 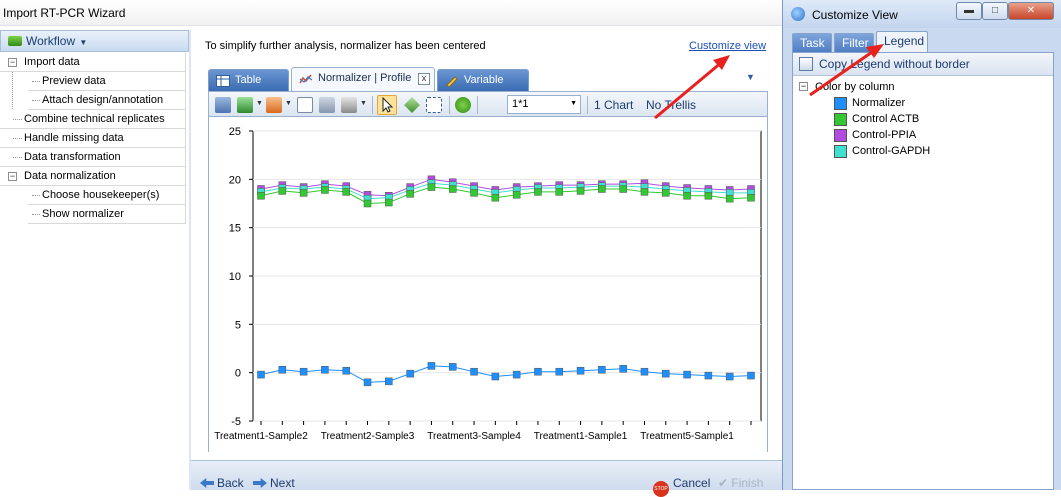 I want to click on paste-icon, so click(x=327, y=105).